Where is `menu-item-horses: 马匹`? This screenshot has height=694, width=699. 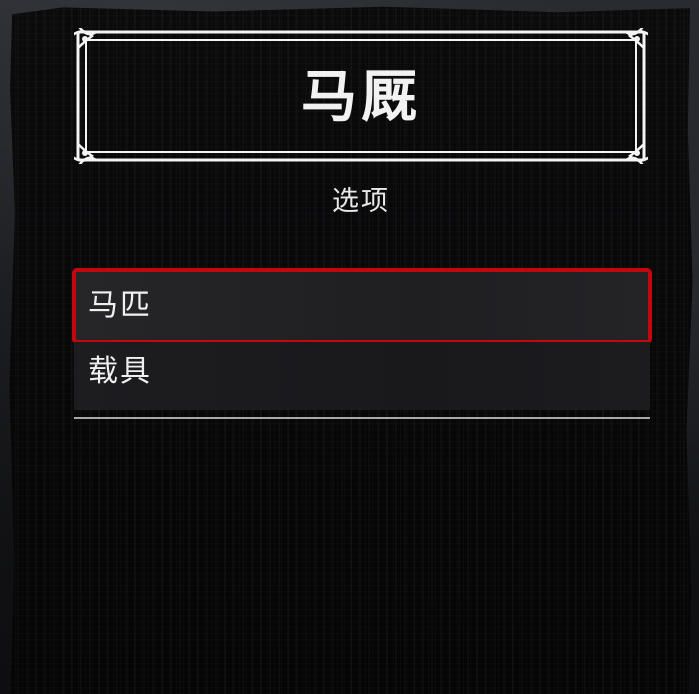
menu-item-horses: 马匹 is located at coordinates (362, 306).